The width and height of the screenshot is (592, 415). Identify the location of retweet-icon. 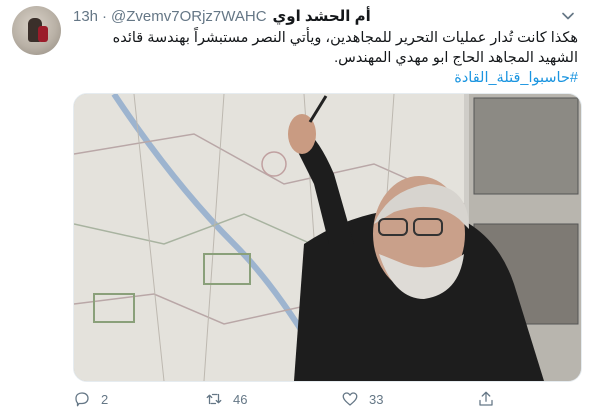
(214, 399).